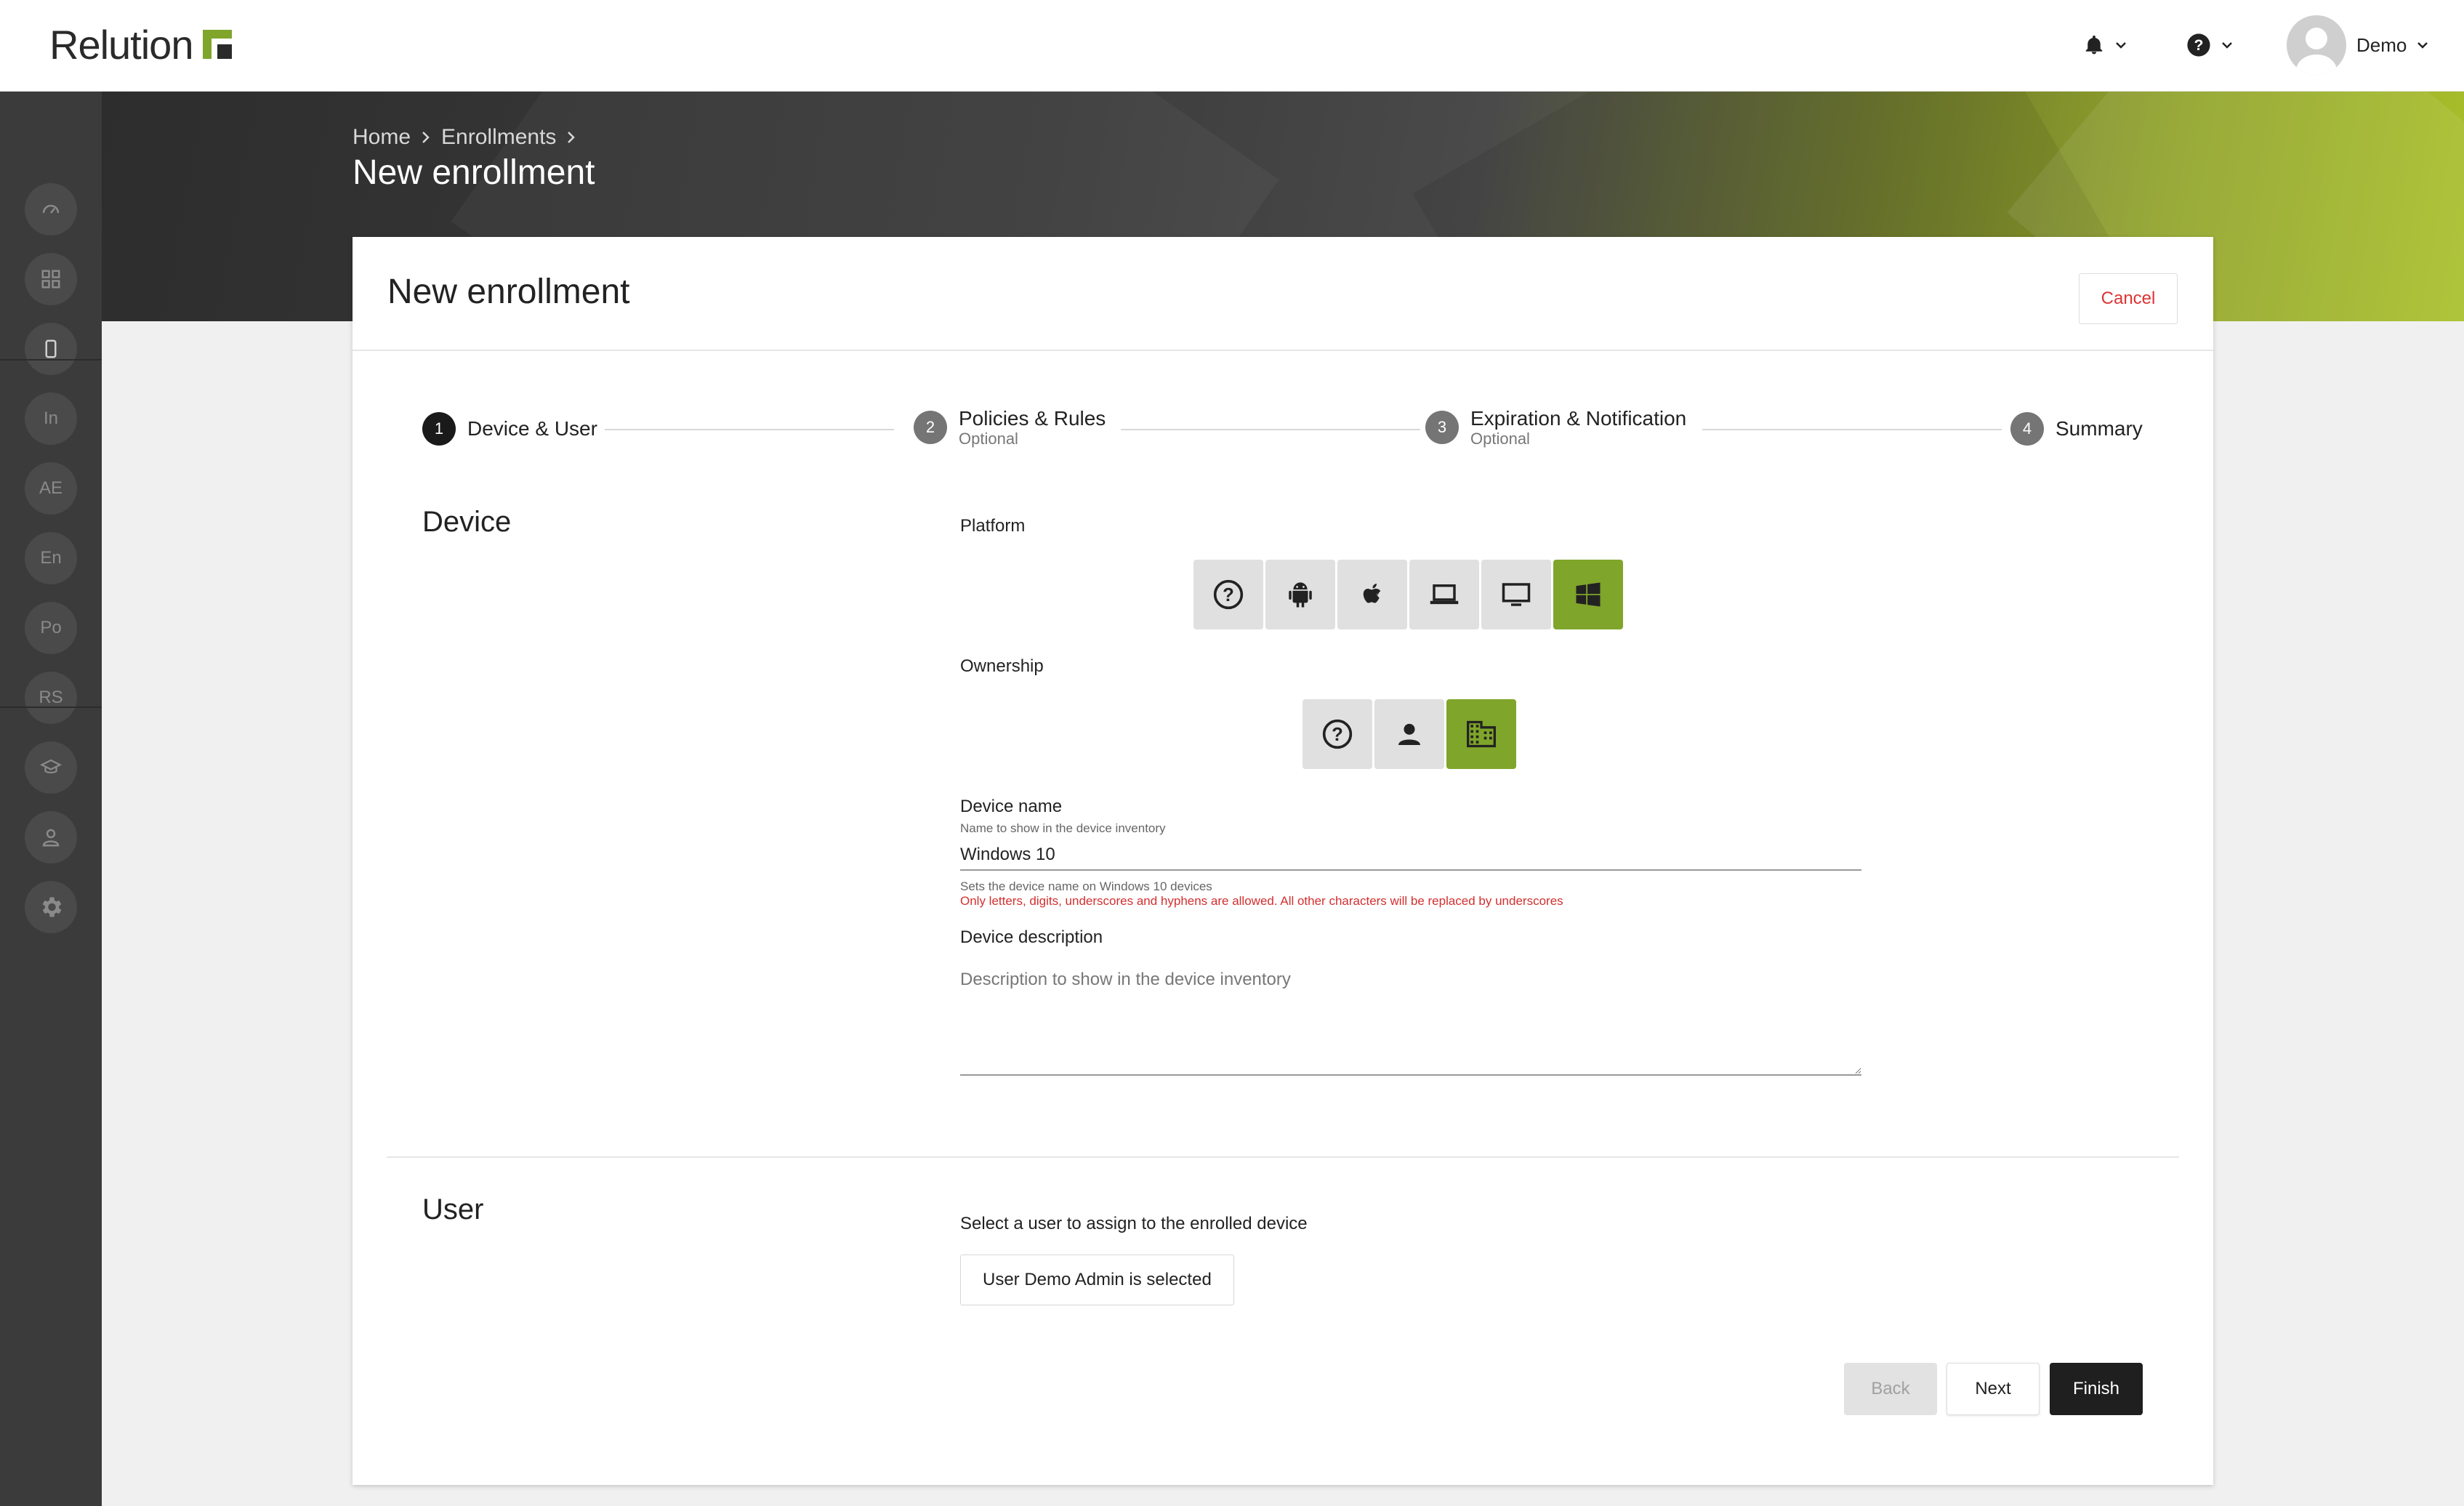 Image resolution: width=2464 pixels, height=1506 pixels. I want to click on device-description-label: Device description, so click(1031, 937).